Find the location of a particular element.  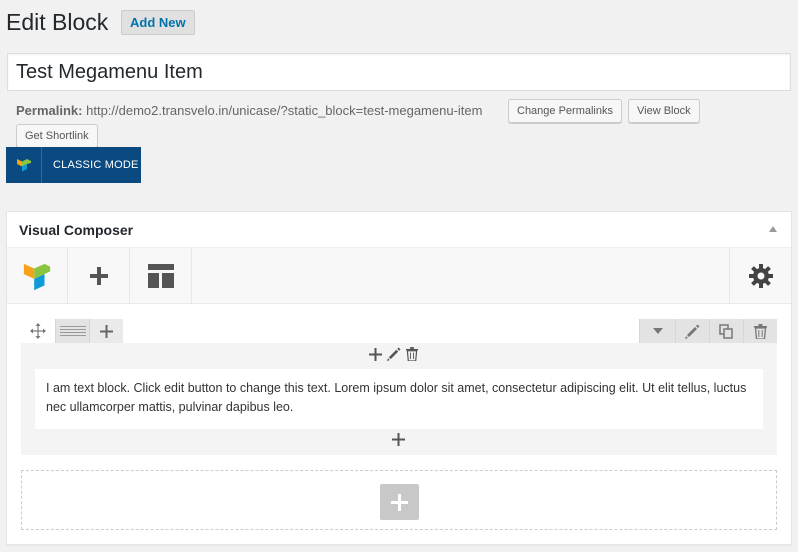

chevron-down-icon is located at coordinates (657, 331).